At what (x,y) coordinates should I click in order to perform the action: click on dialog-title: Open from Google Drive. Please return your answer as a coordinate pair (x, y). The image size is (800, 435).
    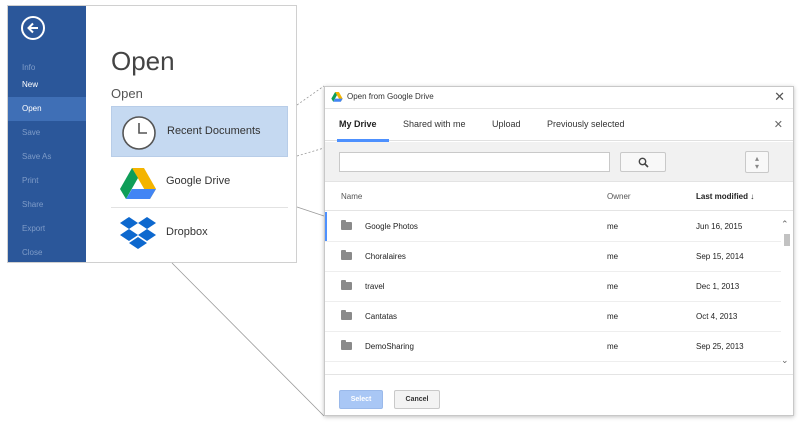
    Looking at the image, I should click on (390, 96).